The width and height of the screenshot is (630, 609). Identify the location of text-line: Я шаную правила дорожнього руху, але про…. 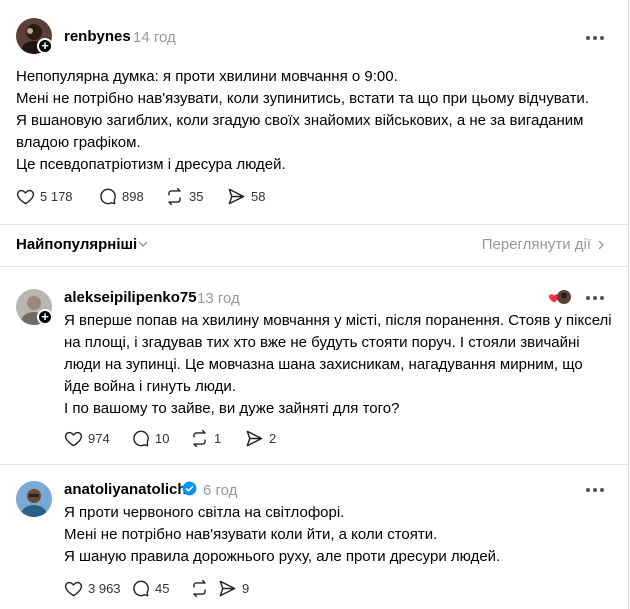
(282, 556).